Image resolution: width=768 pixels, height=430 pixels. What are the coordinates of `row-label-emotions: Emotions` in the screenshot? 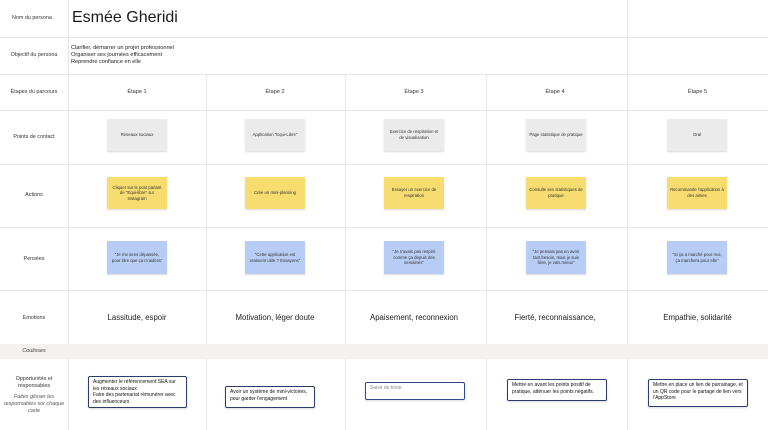 It's located at (34, 318).